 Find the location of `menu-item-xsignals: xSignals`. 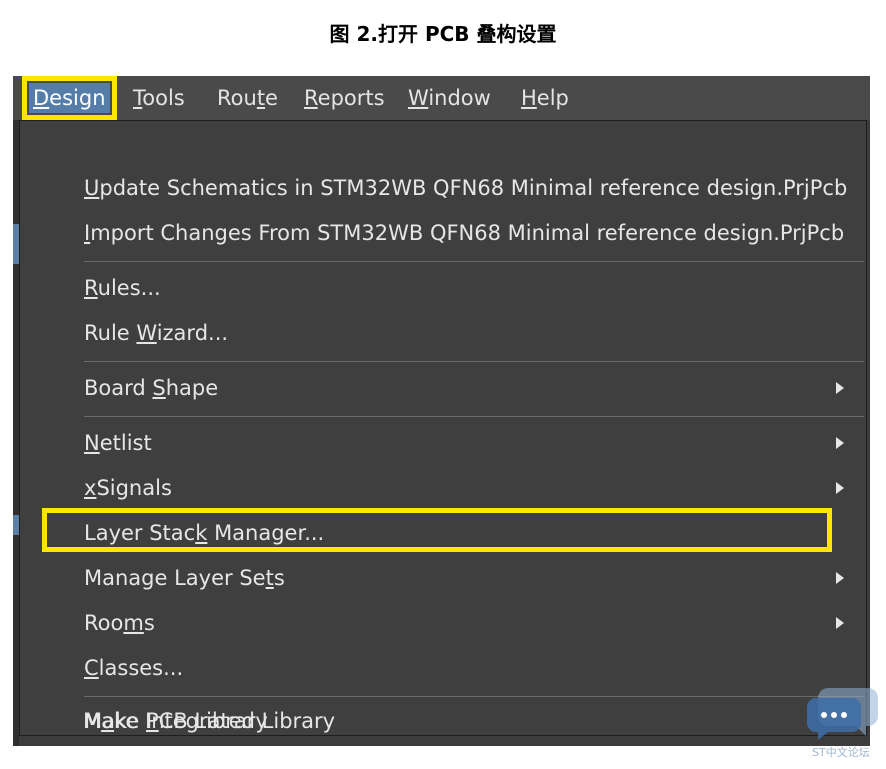

menu-item-xsignals: xSignals is located at coordinates (128, 488).